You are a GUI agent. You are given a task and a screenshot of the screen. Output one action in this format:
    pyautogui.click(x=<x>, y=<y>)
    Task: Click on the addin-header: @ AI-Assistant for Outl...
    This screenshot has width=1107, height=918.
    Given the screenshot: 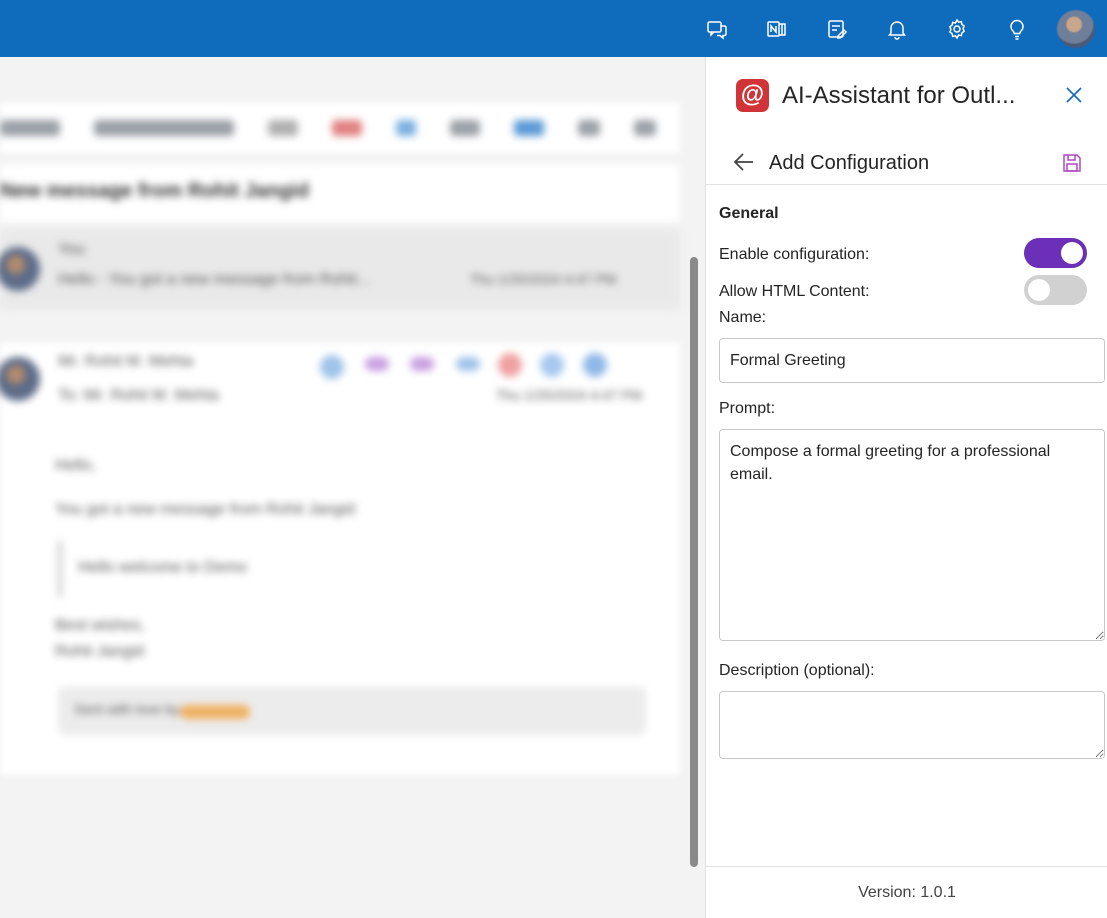 What is the action you would take?
    pyautogui.click(x=906, y=97)
    